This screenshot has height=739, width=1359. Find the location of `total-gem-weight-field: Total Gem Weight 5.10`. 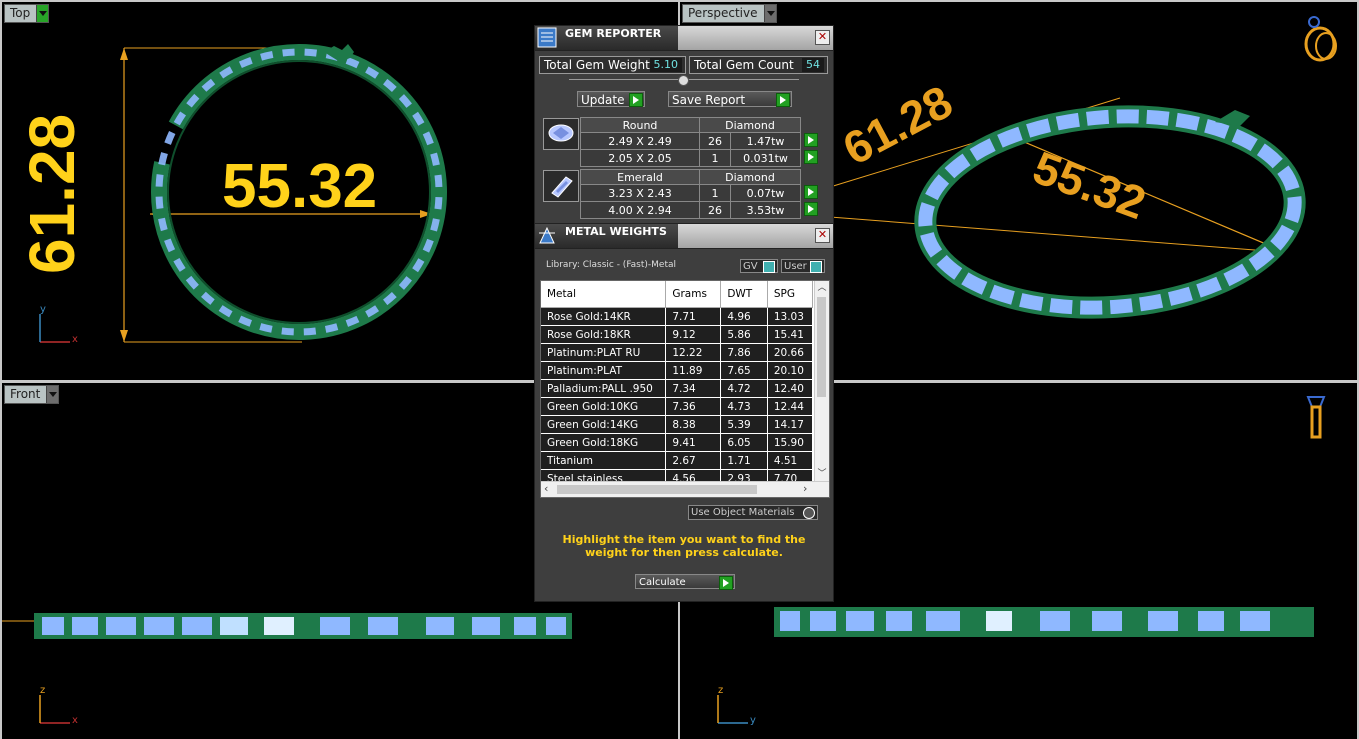

total-gem-weight-field: Total Gem Weight 5.10 is located at coordinates (612, 65).